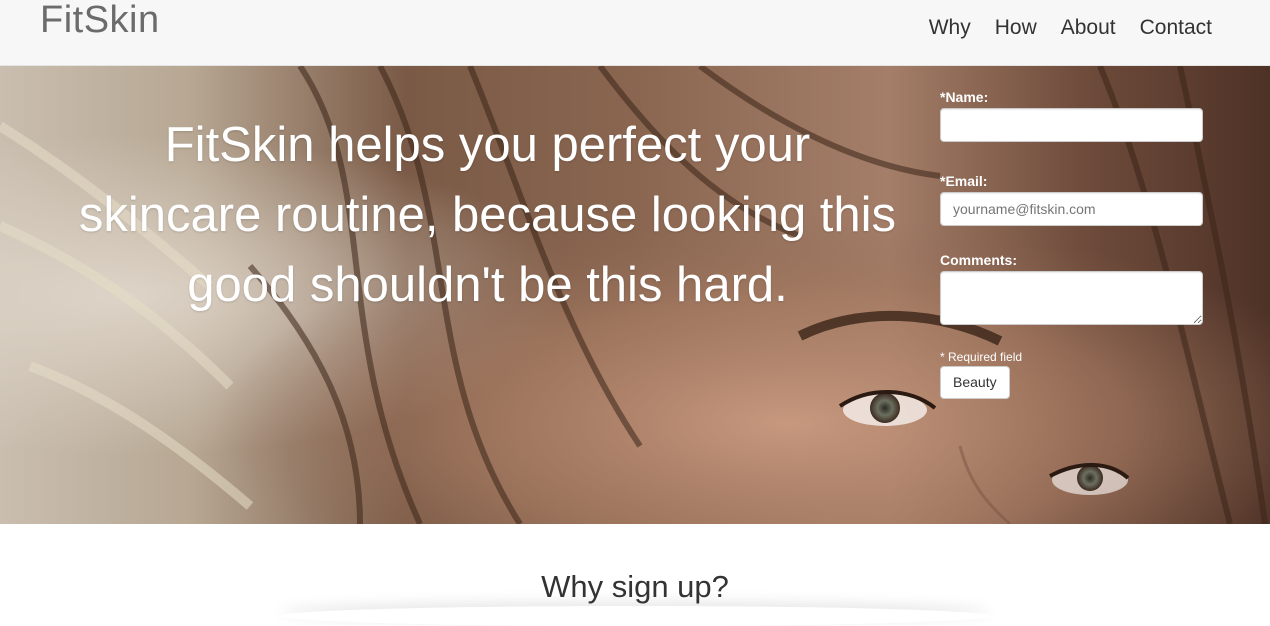 Image resolution: width=1270 pixels, height=626 pixels. What do you see at coordinates (1176, 28) in the screenshot?
I see `nav-link-contact: Contact` at bounding box center [1176, 28].